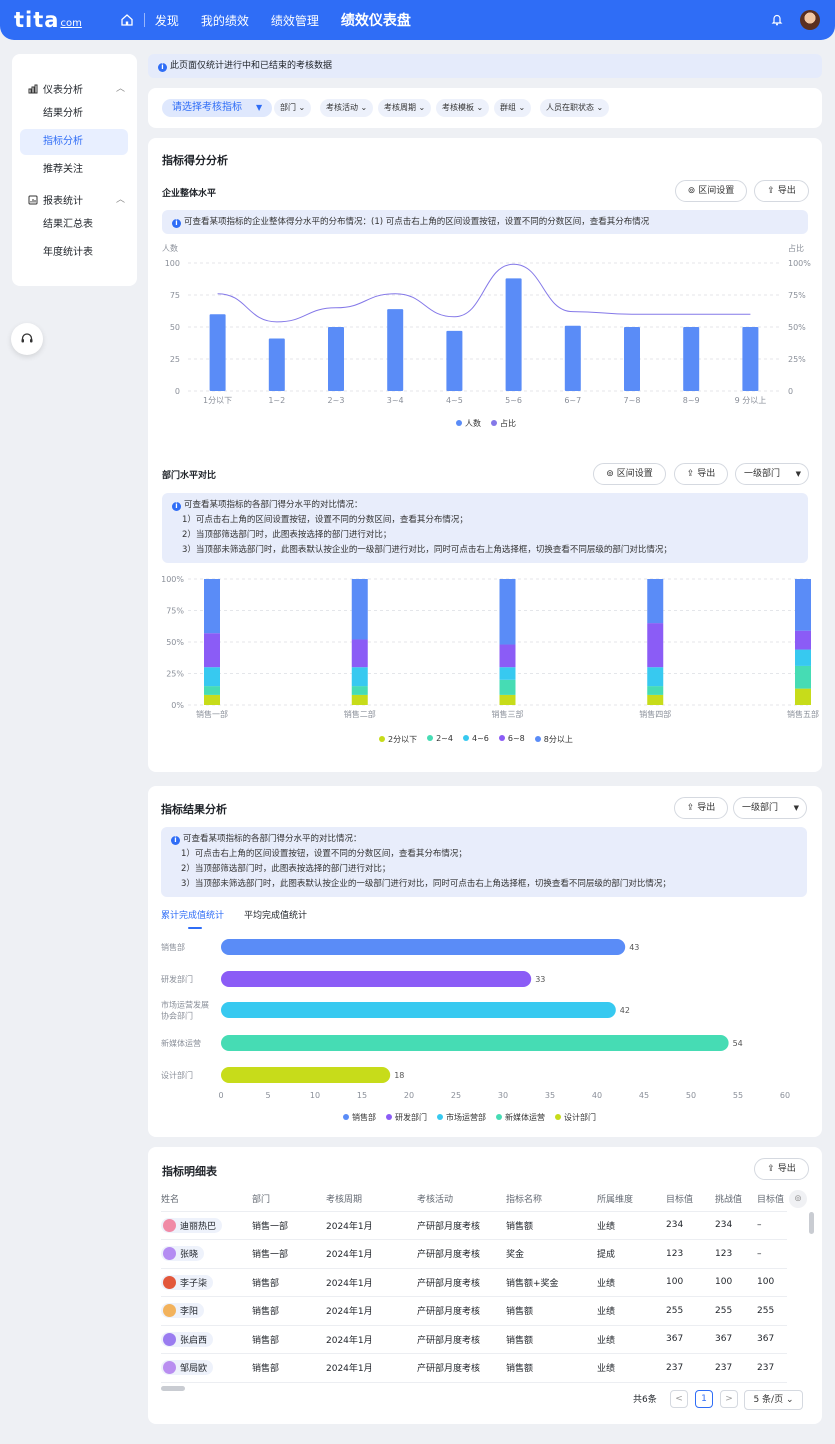  I want to click on sidebar-group-dashboard-analysis: 仪表分析 ︿, so click(82, 88).